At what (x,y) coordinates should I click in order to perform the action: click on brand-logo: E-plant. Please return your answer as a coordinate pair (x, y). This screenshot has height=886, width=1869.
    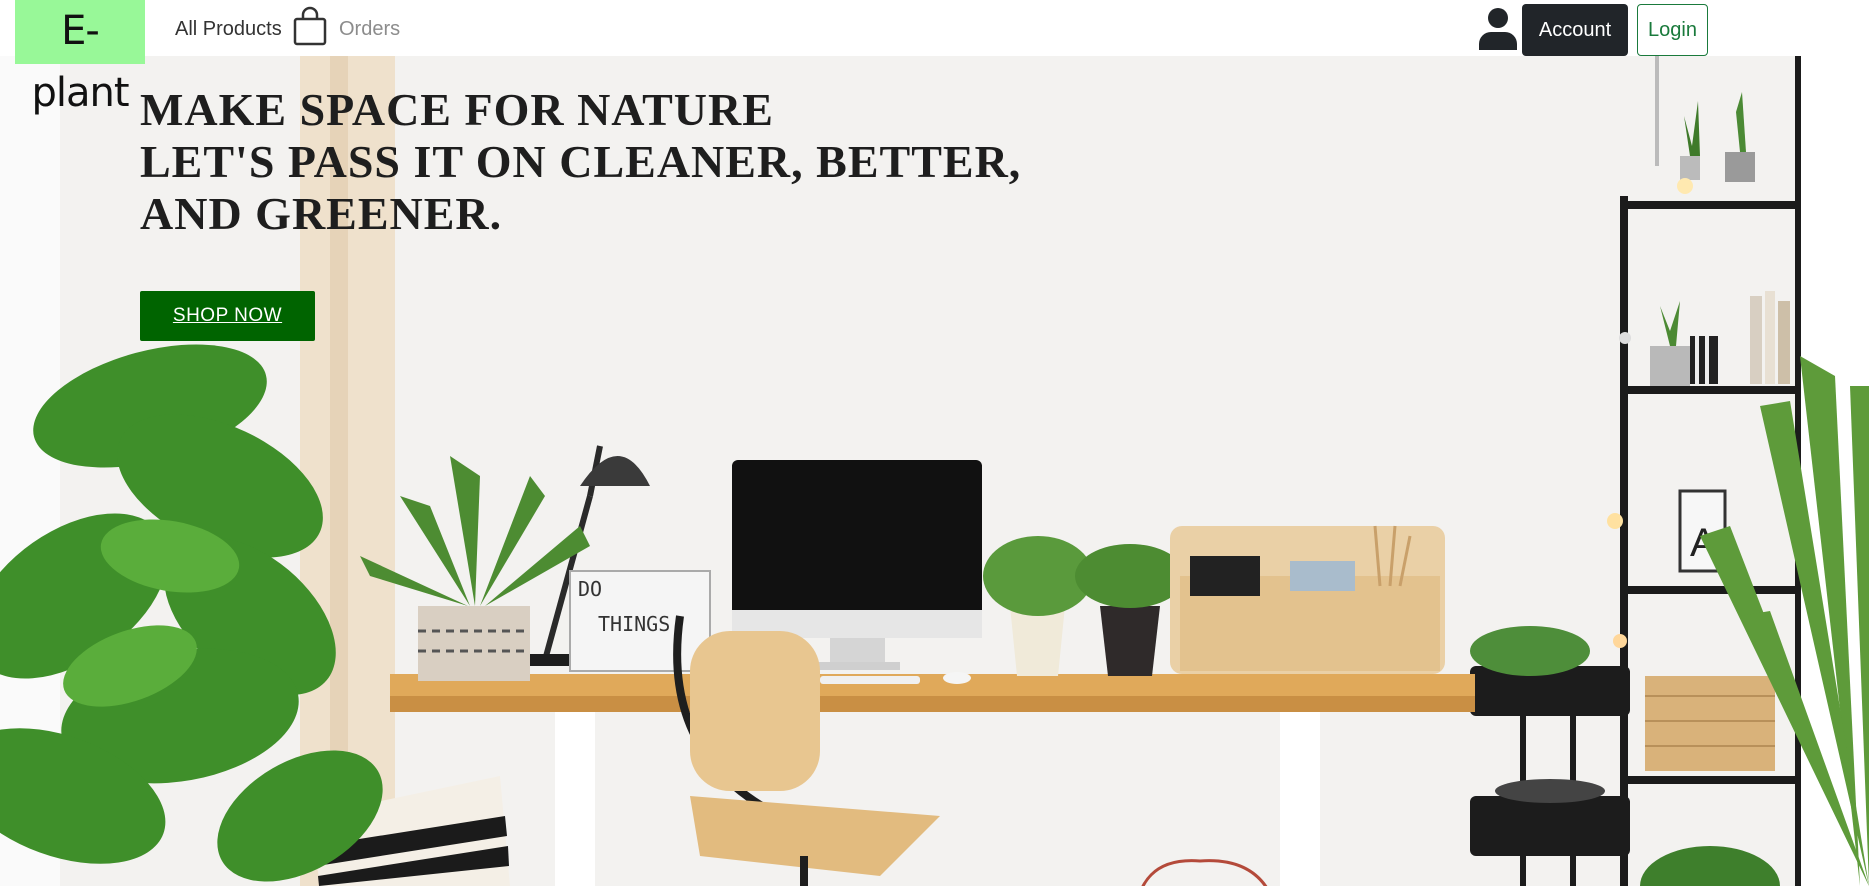
    Looking at the image, I should click on (80, 58).